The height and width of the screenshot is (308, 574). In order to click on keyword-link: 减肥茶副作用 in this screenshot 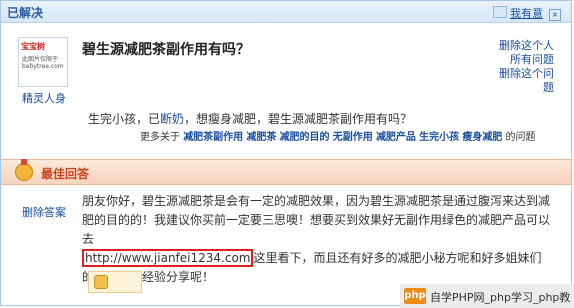, I will do `click(213, 137)`.